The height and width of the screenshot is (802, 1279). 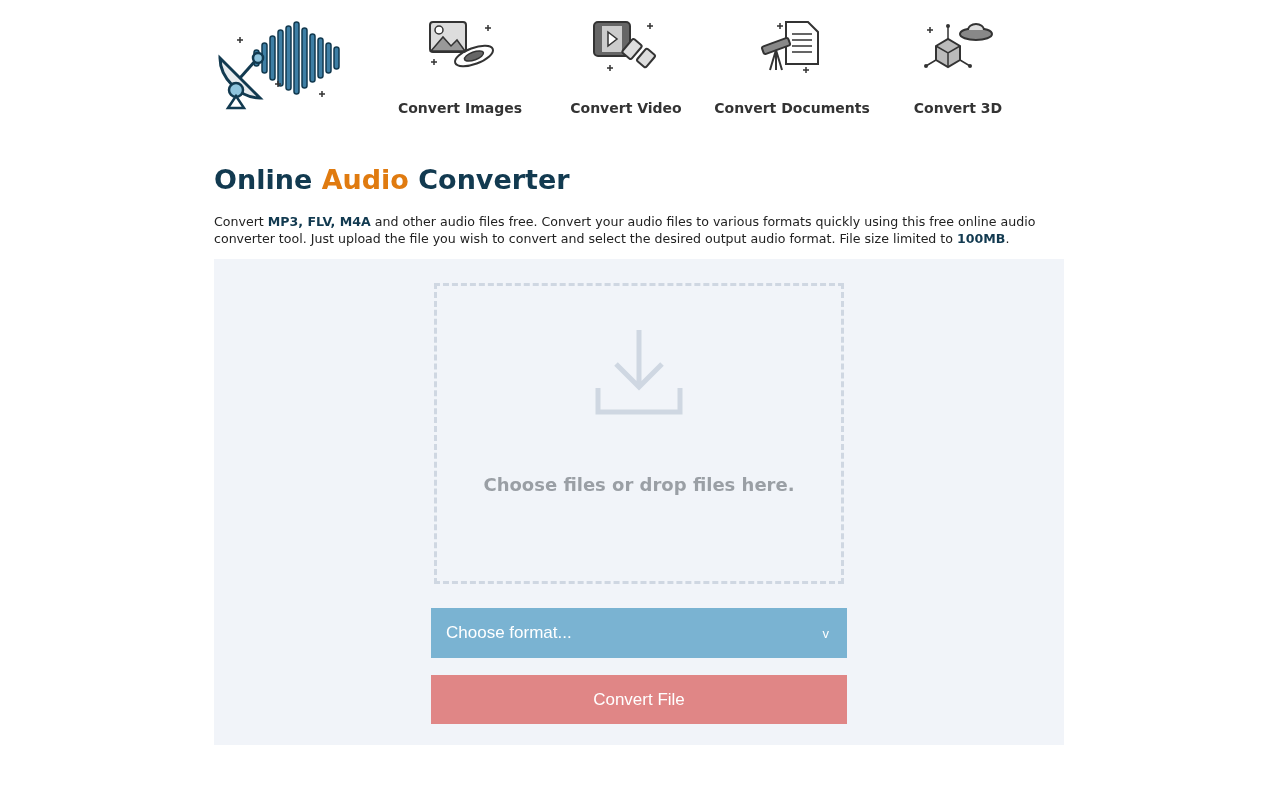 What do you see at coordinates (625, 230) in the screenshot?
I see `description-text: Convert MP3, FLV, M4A and other audio files free. Convert your audio files to various formats quickly using this free online audio converter tool. Just upload the file you wish to convert and select the desired output audio format. File size limited to 100MB.` at bounding box center [625, 230].